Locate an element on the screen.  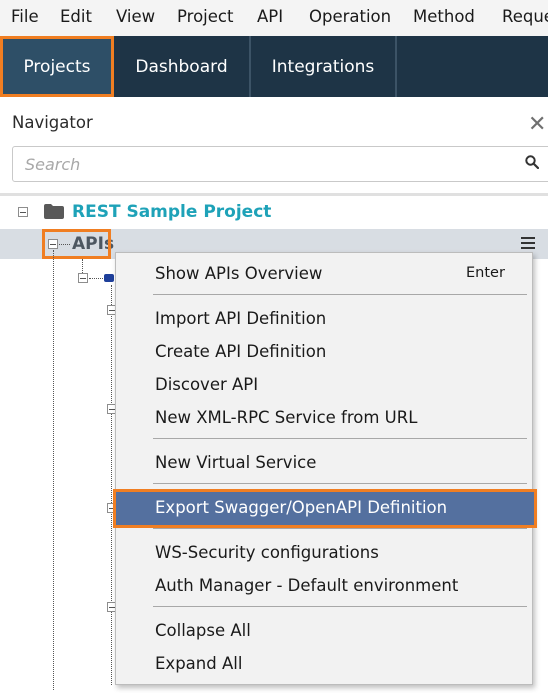
tab-projects: Projects is located at coordinates (57, 66).